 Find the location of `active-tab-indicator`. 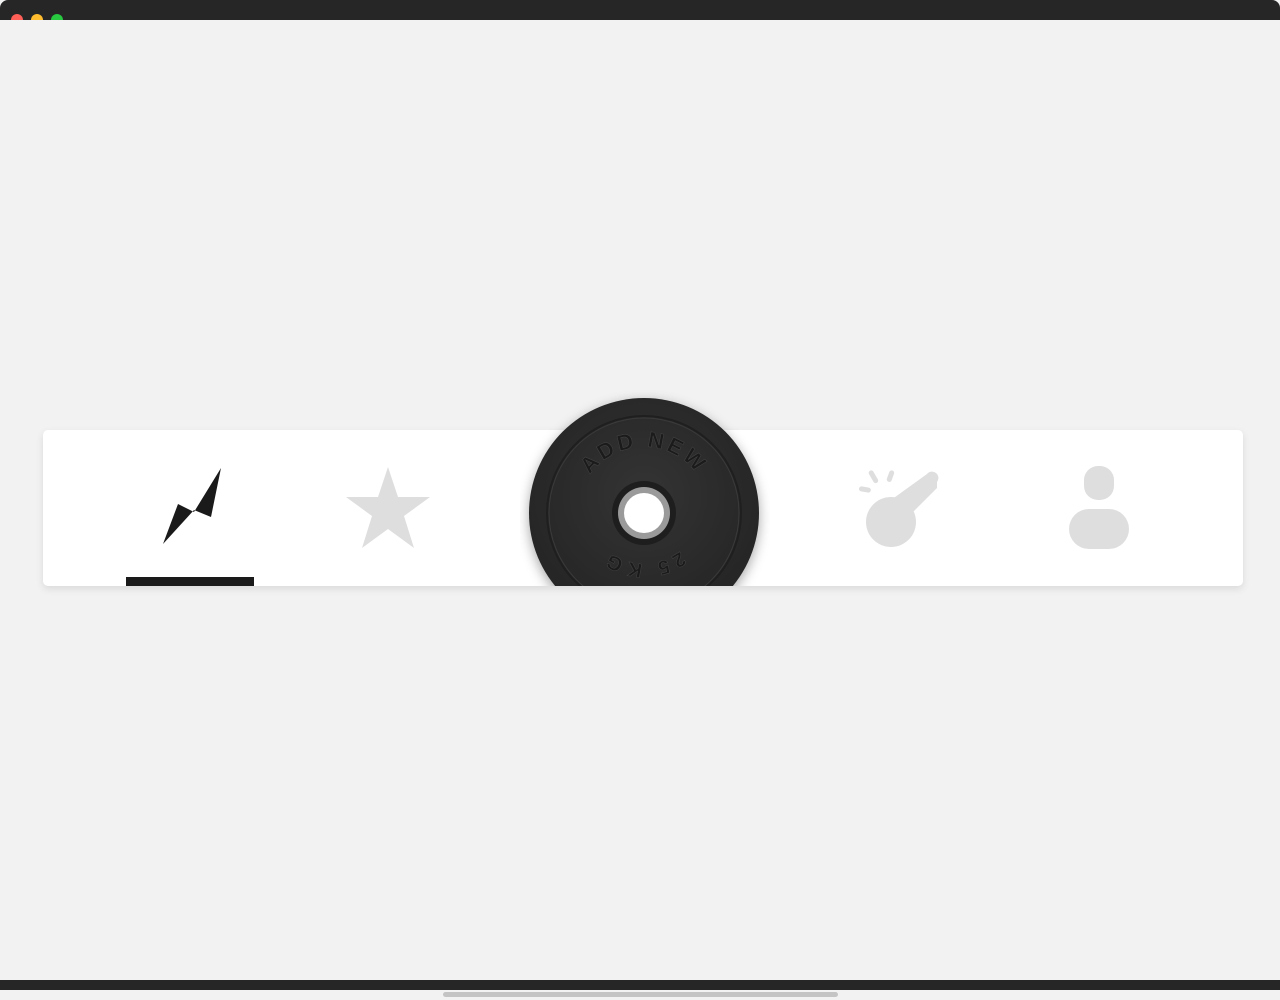

active-tab-indicator is located at coordinates (190, 581).